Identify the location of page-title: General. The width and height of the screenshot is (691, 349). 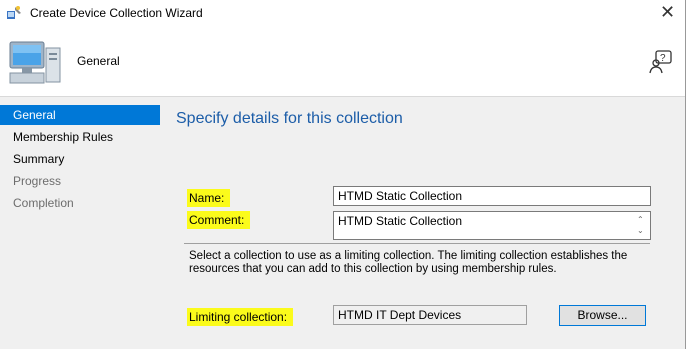
(98, 61).